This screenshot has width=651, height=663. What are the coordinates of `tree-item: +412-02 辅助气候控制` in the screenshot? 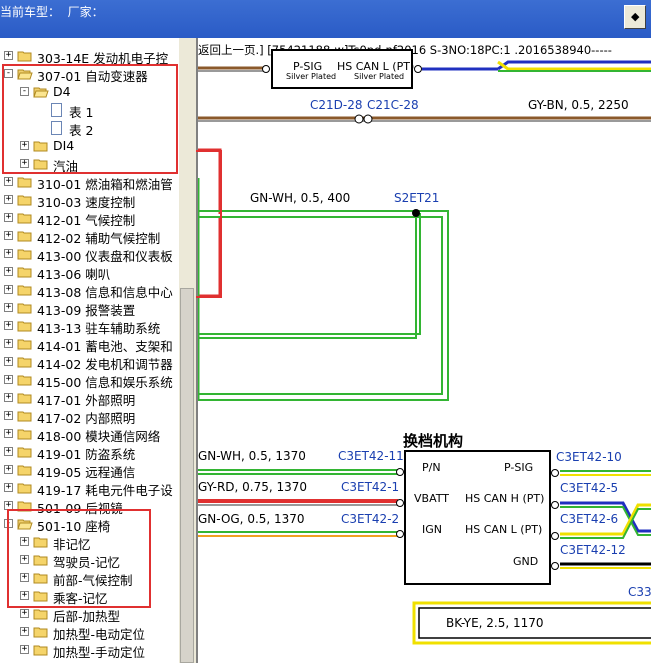 It's located at (89, 236).